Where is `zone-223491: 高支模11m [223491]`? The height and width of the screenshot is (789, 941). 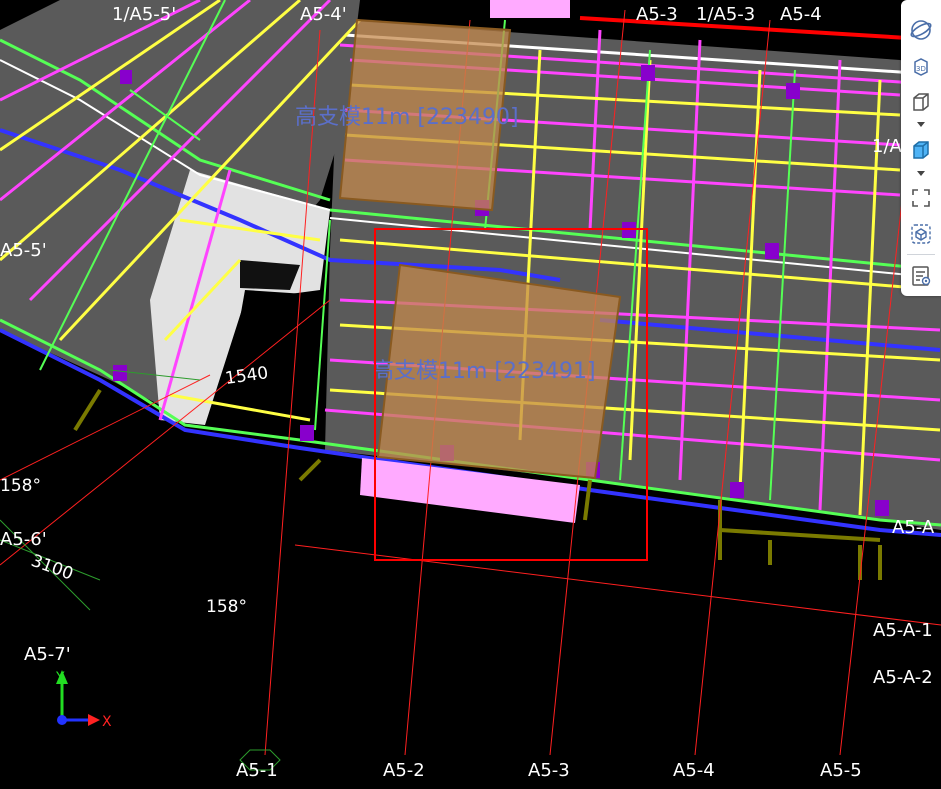 zone-223491: 高支模11m [223491] is located at coordinates (497, 371).